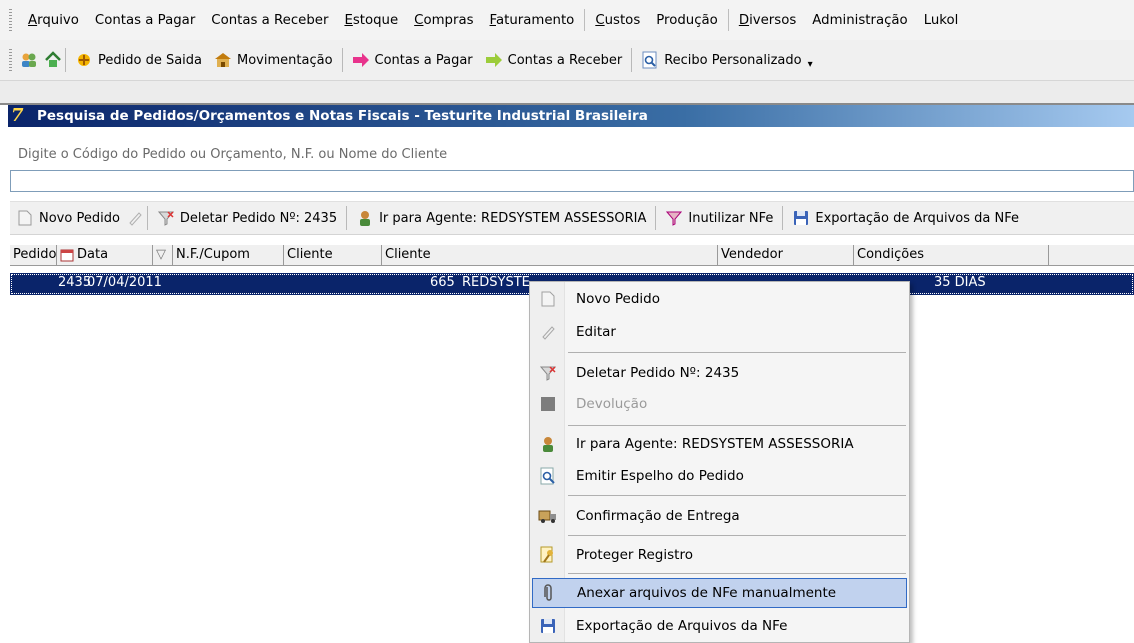 This screenshot has width=1134, height=643. What do you see at coordinates (29, 60) in the screenshot?
I see `users-icon` at bounding box center [29, 60].